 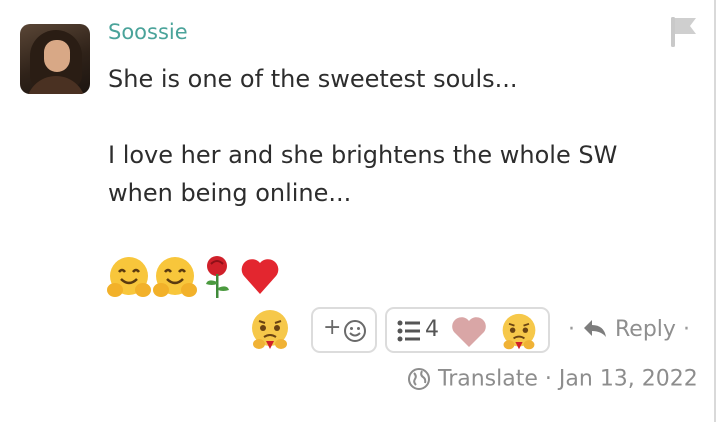 I want to click on add-reaction-button: +, so click(x=344, y=330).